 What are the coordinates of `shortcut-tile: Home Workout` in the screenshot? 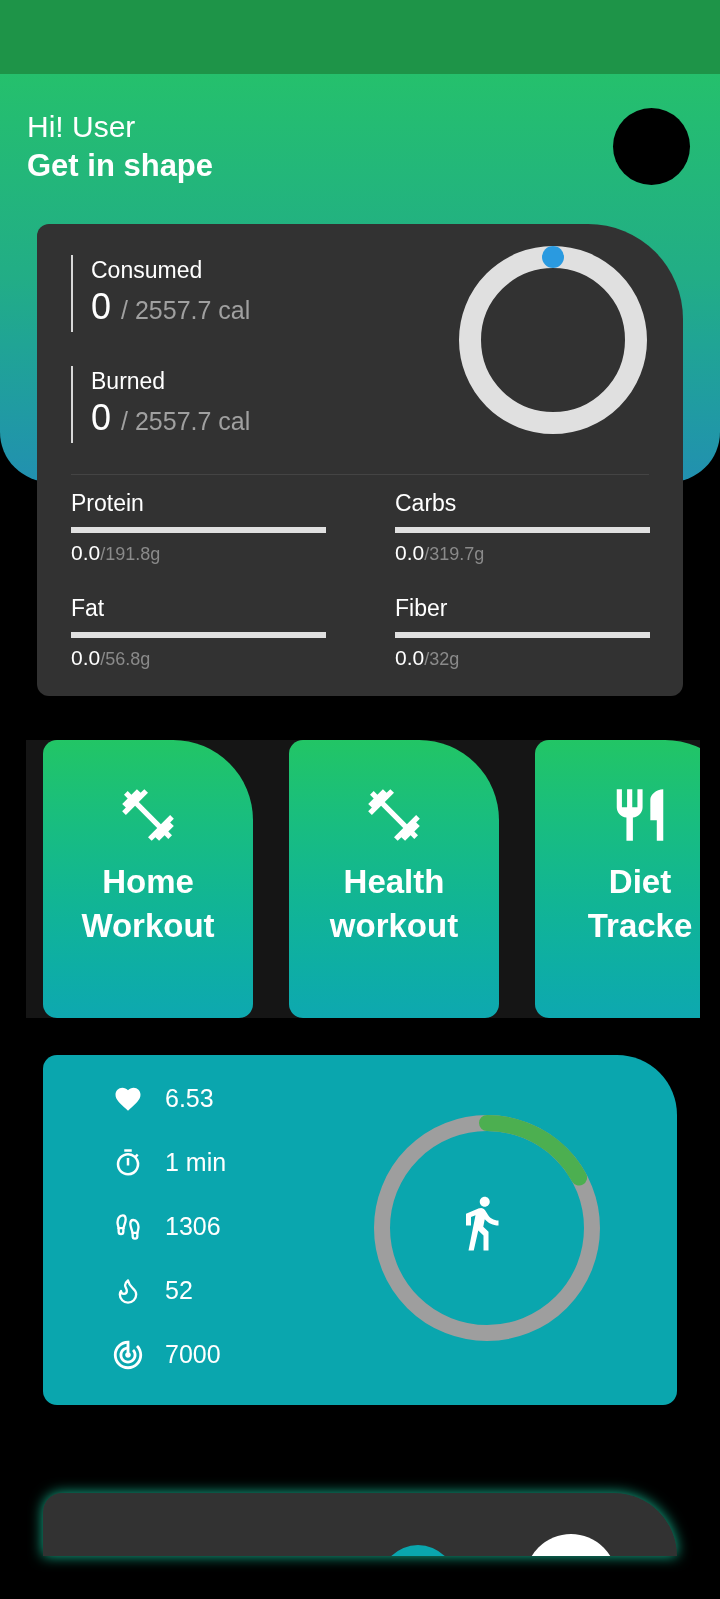 It's located at (148, 879).